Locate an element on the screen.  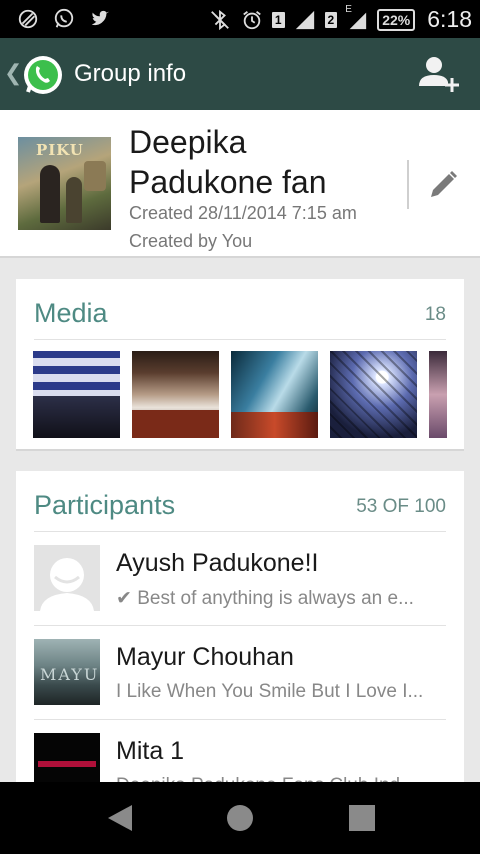
group-avatar-text: PIKU is located at coordinates (60, 150).